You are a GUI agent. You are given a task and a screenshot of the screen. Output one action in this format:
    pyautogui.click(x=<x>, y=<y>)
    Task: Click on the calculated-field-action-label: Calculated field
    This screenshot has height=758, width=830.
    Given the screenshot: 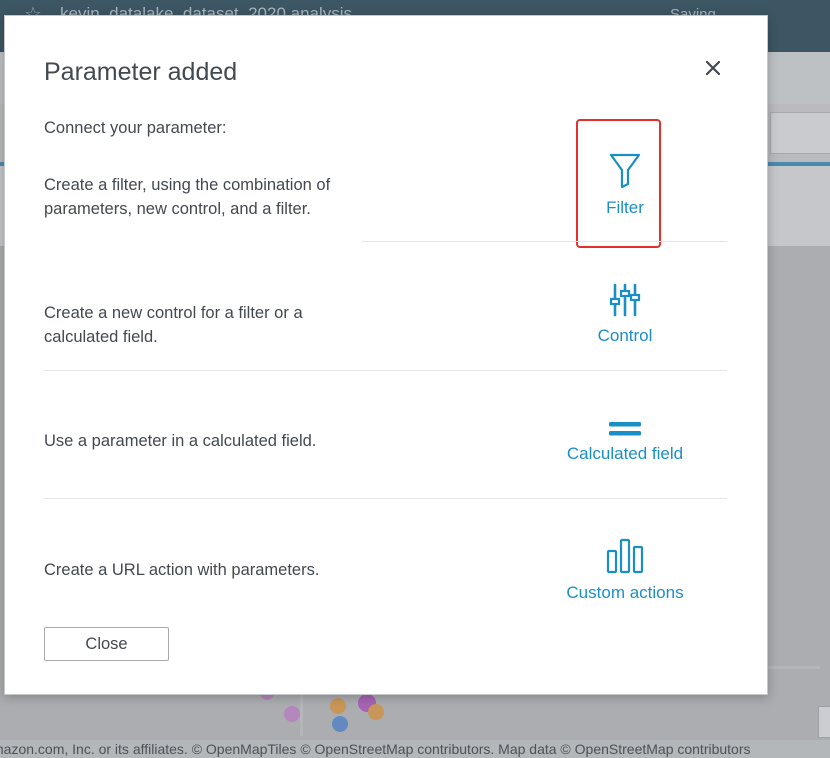 What is the action you would take?
    pyautogui.click(x=625, y=453)
    